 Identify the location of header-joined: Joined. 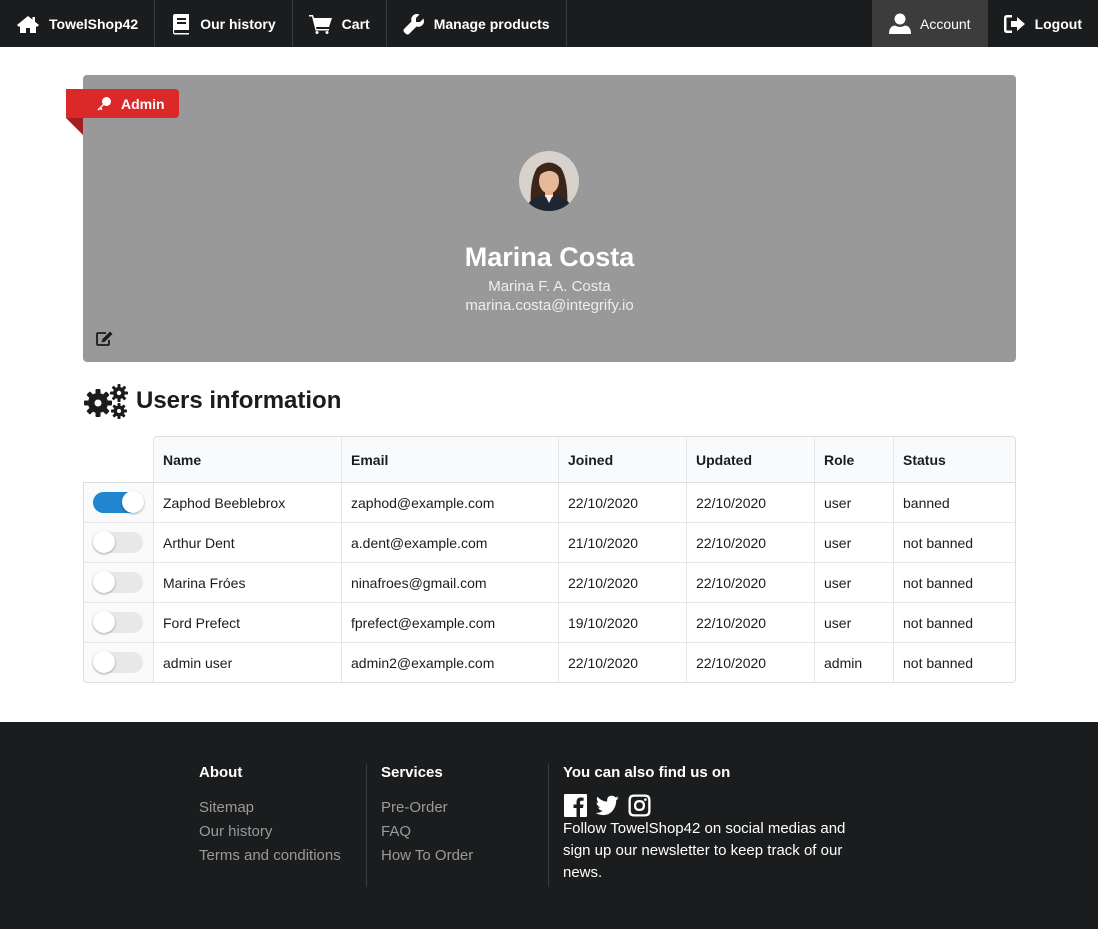
(622, 459).